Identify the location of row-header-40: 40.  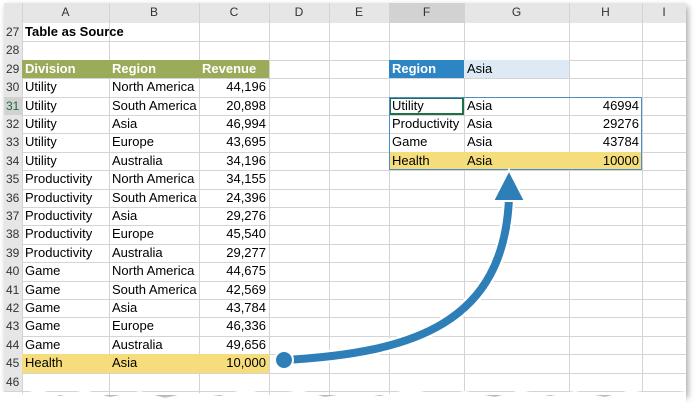
(13, 271).